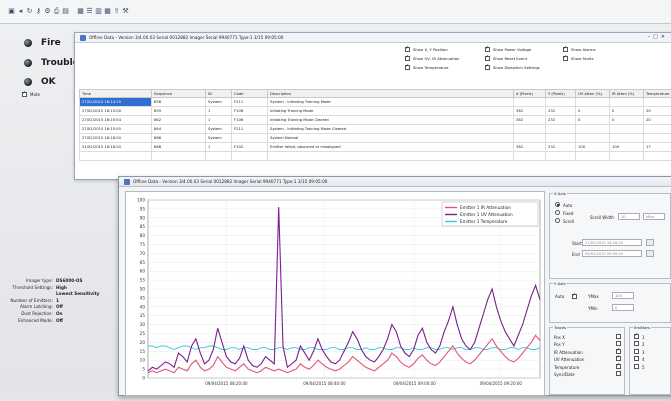  What do you see at coordinates (24, 94) in the screenshot?
I see `mute-check-icon` at bounding box center [24, 94].